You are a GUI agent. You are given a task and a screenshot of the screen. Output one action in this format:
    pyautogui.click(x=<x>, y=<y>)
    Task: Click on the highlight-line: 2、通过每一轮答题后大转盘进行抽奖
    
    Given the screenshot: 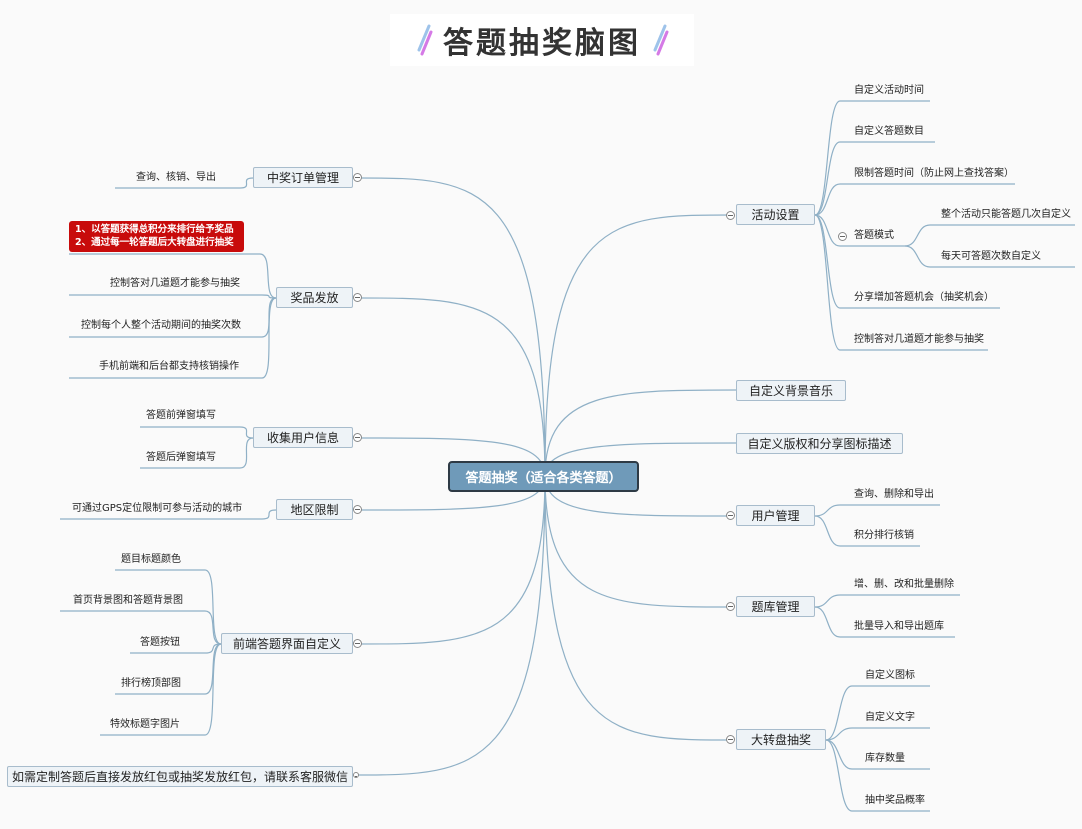 What is the action you would take?
    pyautogui.click(x=154, y=242)
    